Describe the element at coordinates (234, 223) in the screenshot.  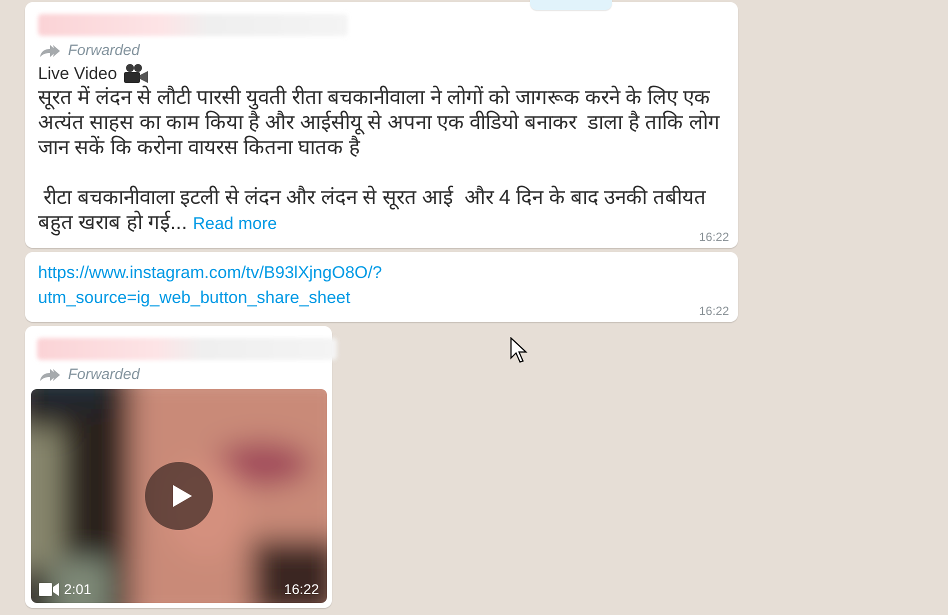
I see `read-more-link: Read more` at that location.